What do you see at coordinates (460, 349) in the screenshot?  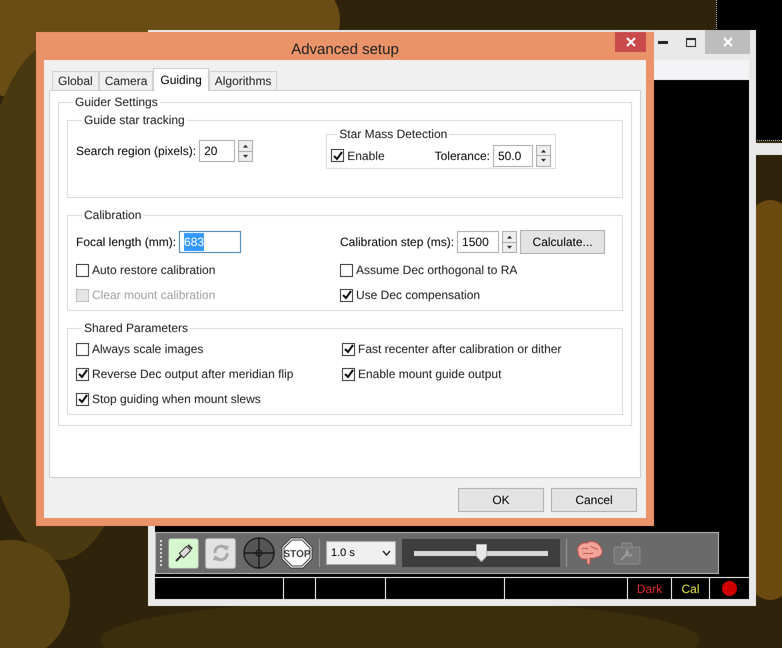 I see `checkbox-label: Fast recenter after calibration or dither` at bounding box center [460, 349].